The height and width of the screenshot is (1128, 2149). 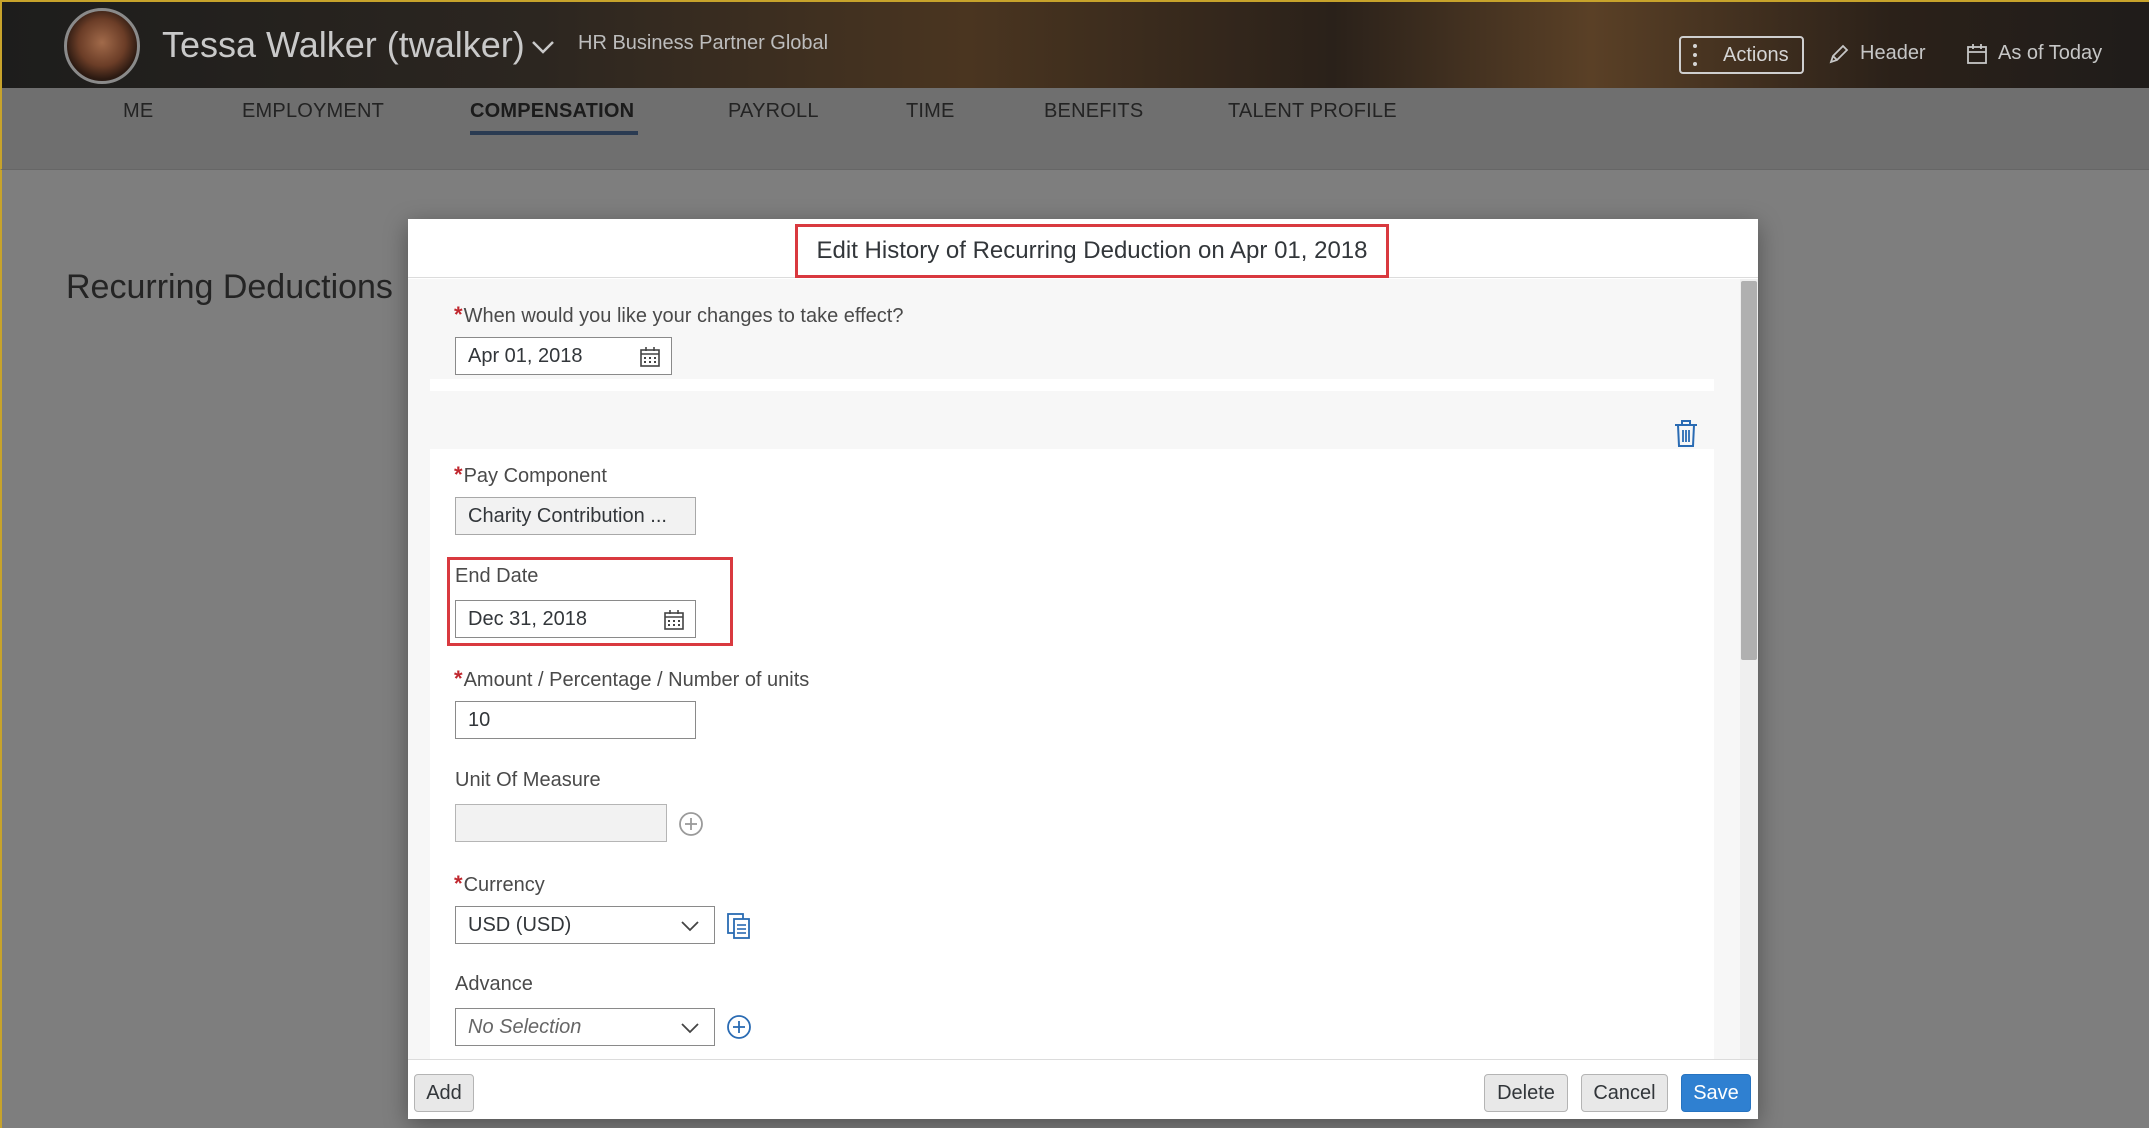 What do you see at coordinates (102, 46) in the screenshot?
I see `avatar` at bounding box center [102, 46].